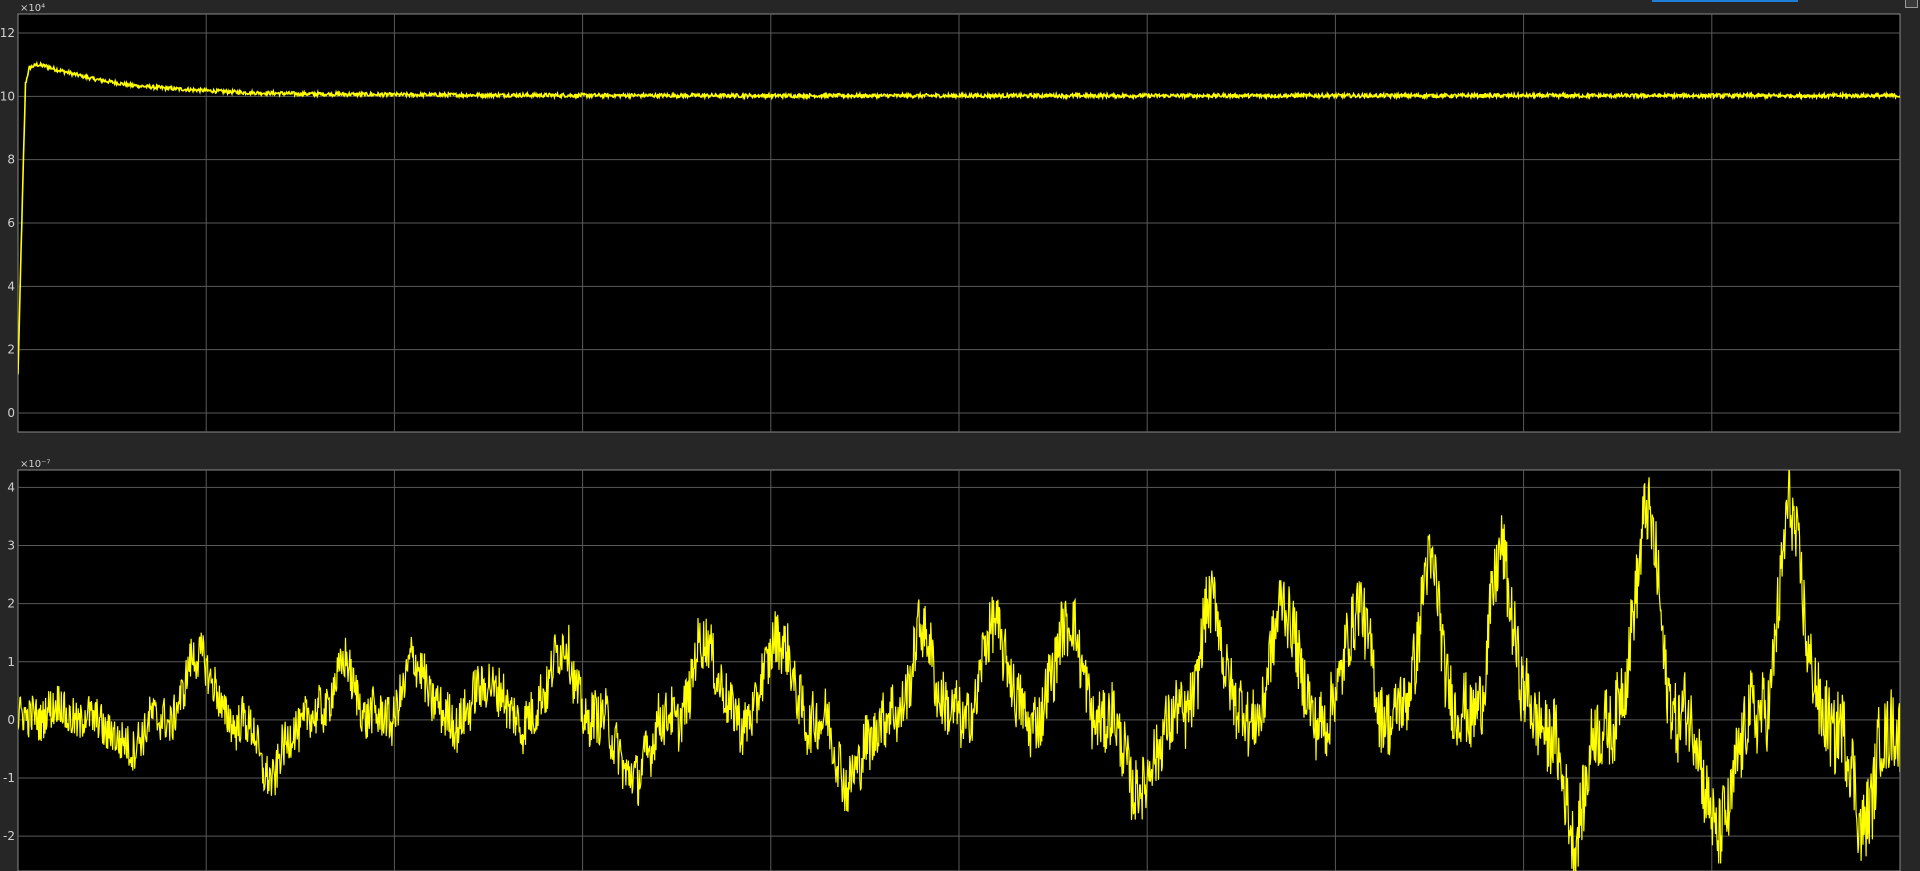 The width and height of the screenshot is (1920, 871). Describe the element at coordinates (11, 546) in the screenshot. I see `y-tick-label: 3` at that location.